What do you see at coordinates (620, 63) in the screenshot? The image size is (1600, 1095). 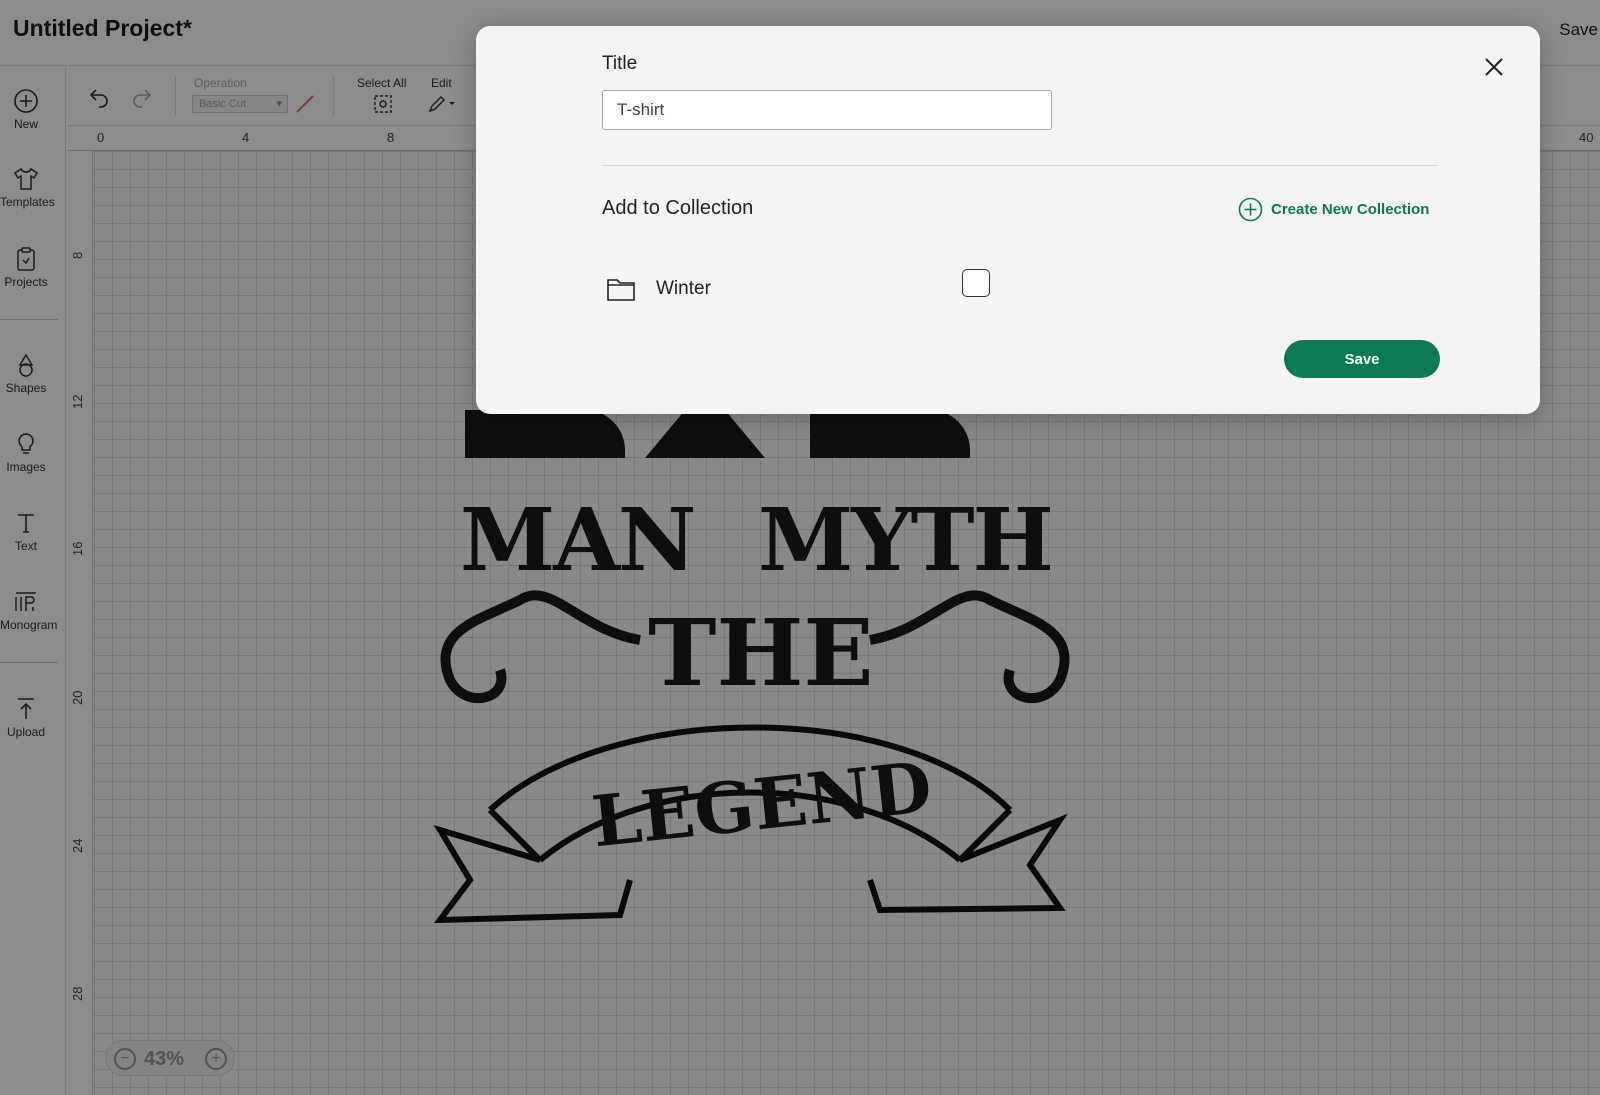 I see `title-label: Title` at bounding box center [620, 63].